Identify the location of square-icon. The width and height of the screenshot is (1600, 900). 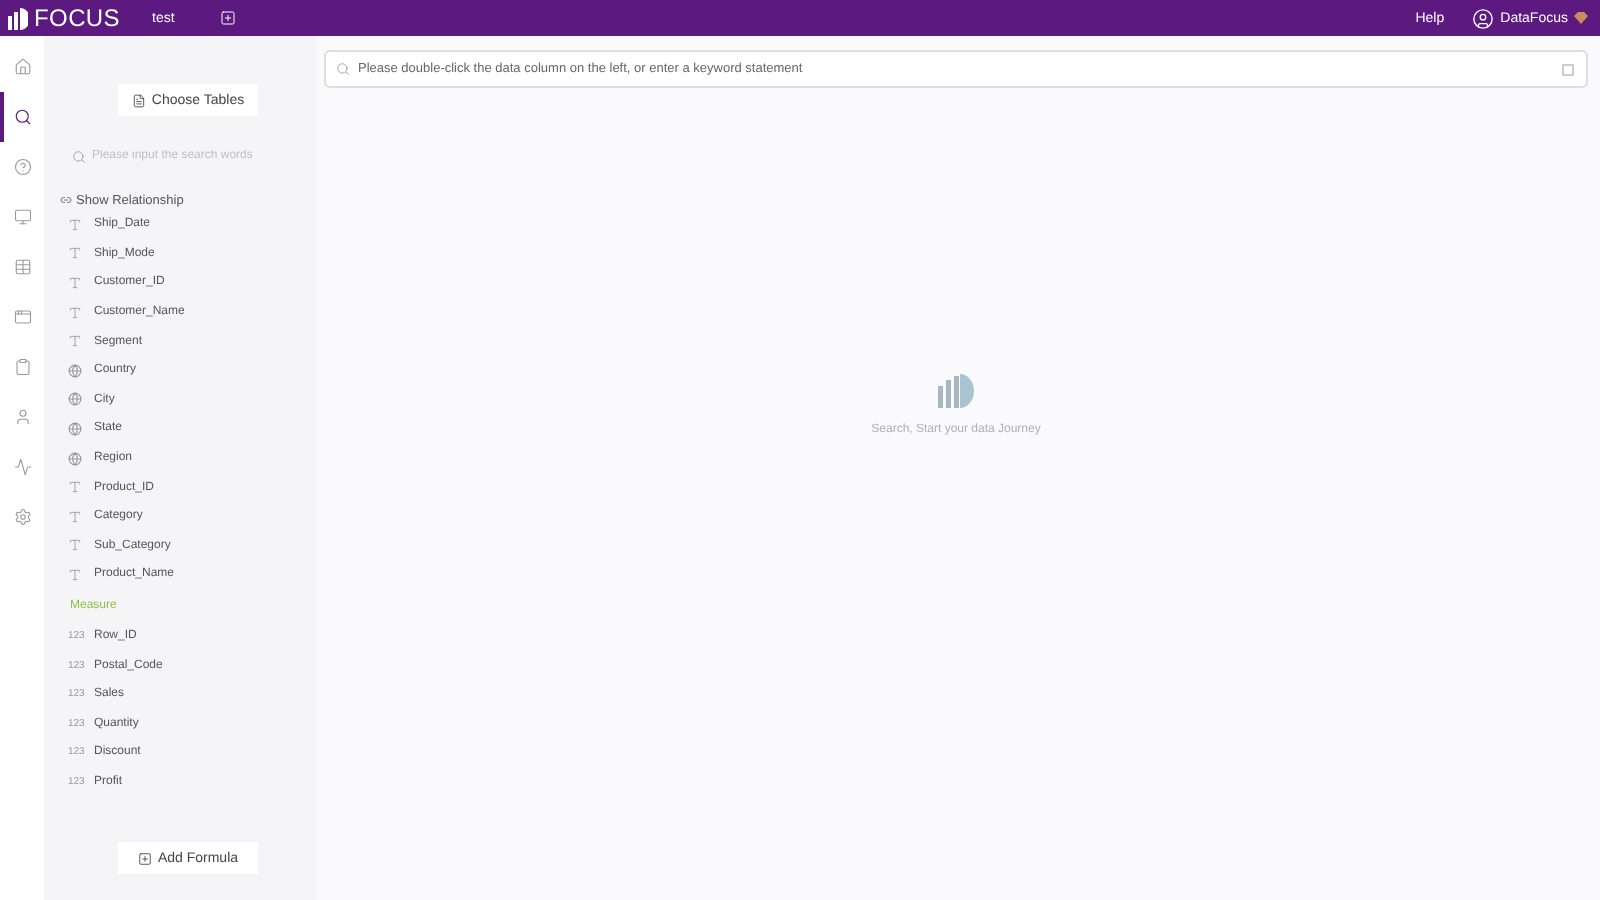
(1568, 69).